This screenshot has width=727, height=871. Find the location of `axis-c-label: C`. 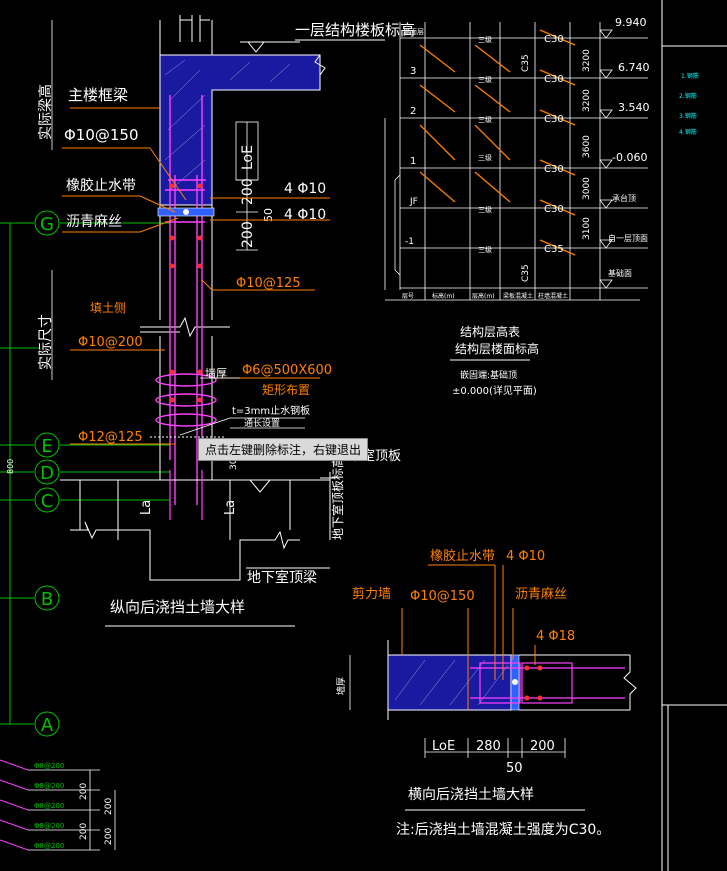

axis-c-label: C is located at coordinates (47, 501).